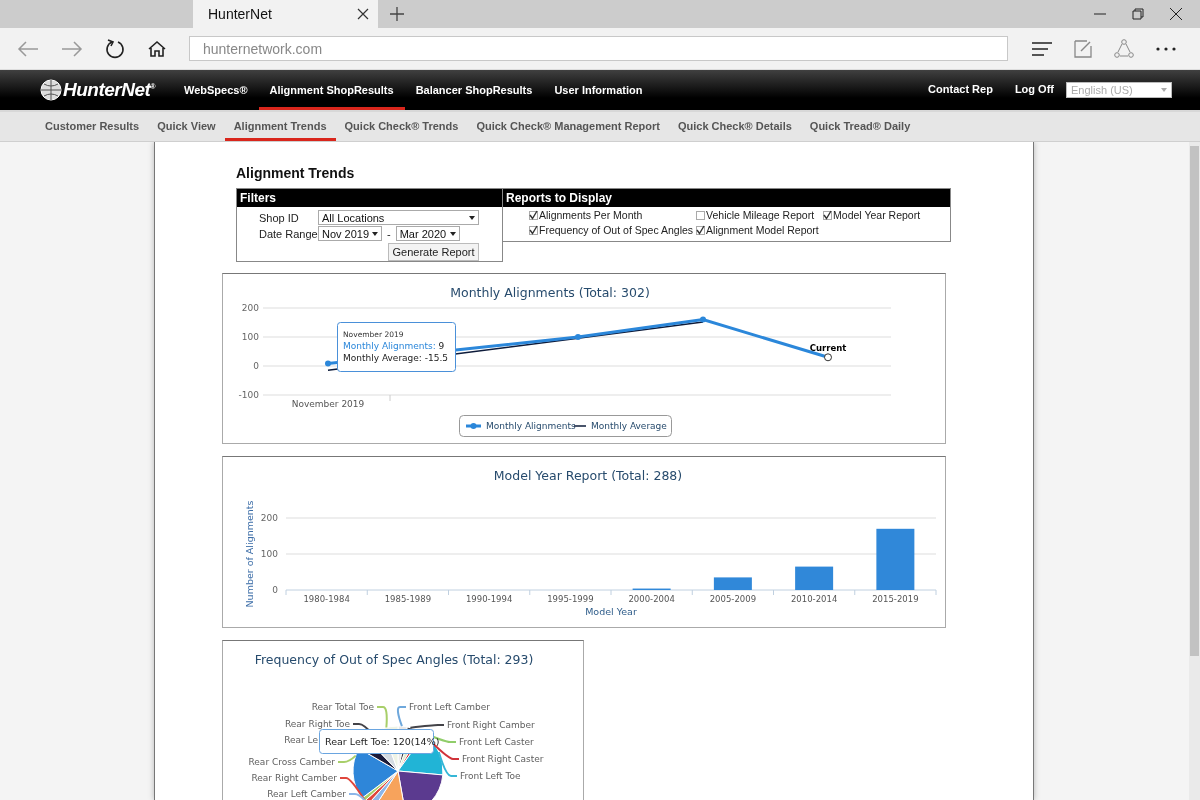 This screenshot has width=1200, height=800. Describe the element at coordinates (531, 426) in the screenshot. I see `legend-label: Monthly Alignments` at that location.